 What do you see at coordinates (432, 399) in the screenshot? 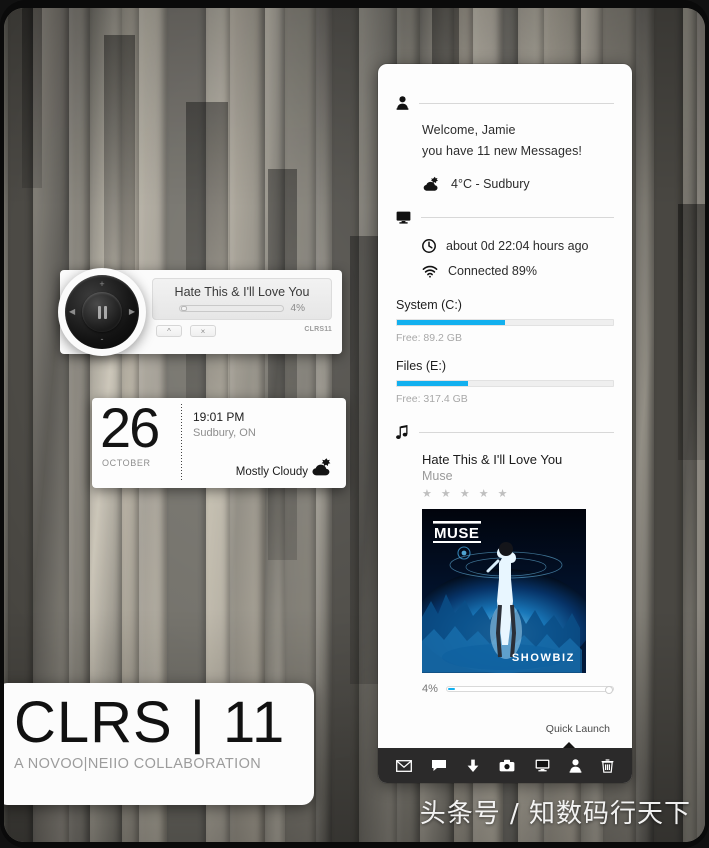
I see `drive-free-label: Free: 317.4 GB` at bounding box center [432, 399].